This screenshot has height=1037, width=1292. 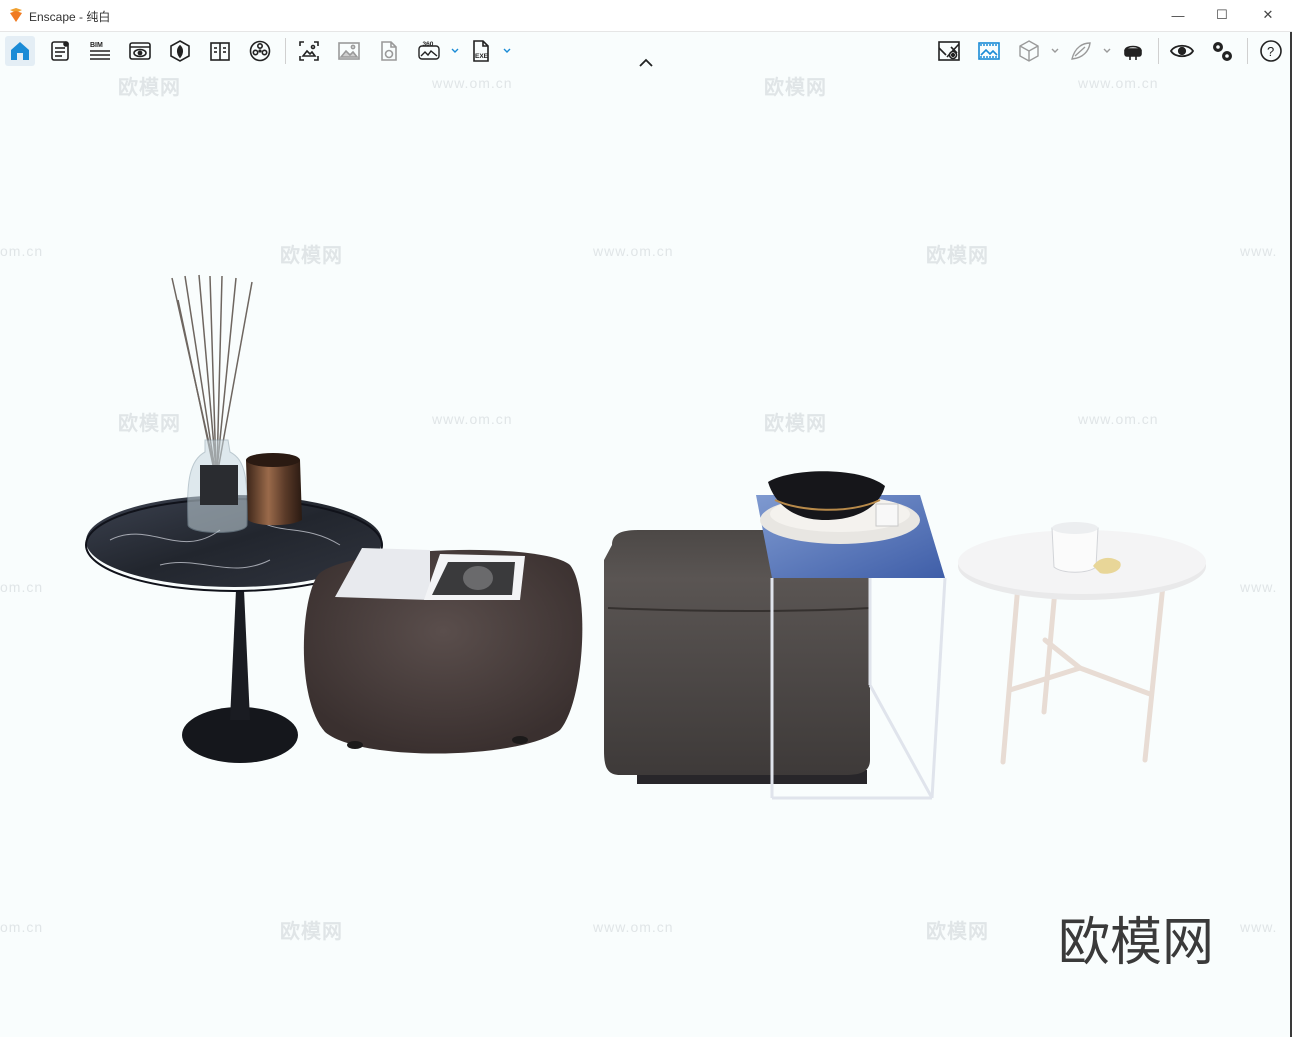 I want to click on panorama-upload-icon, so click(x=389, y=51).